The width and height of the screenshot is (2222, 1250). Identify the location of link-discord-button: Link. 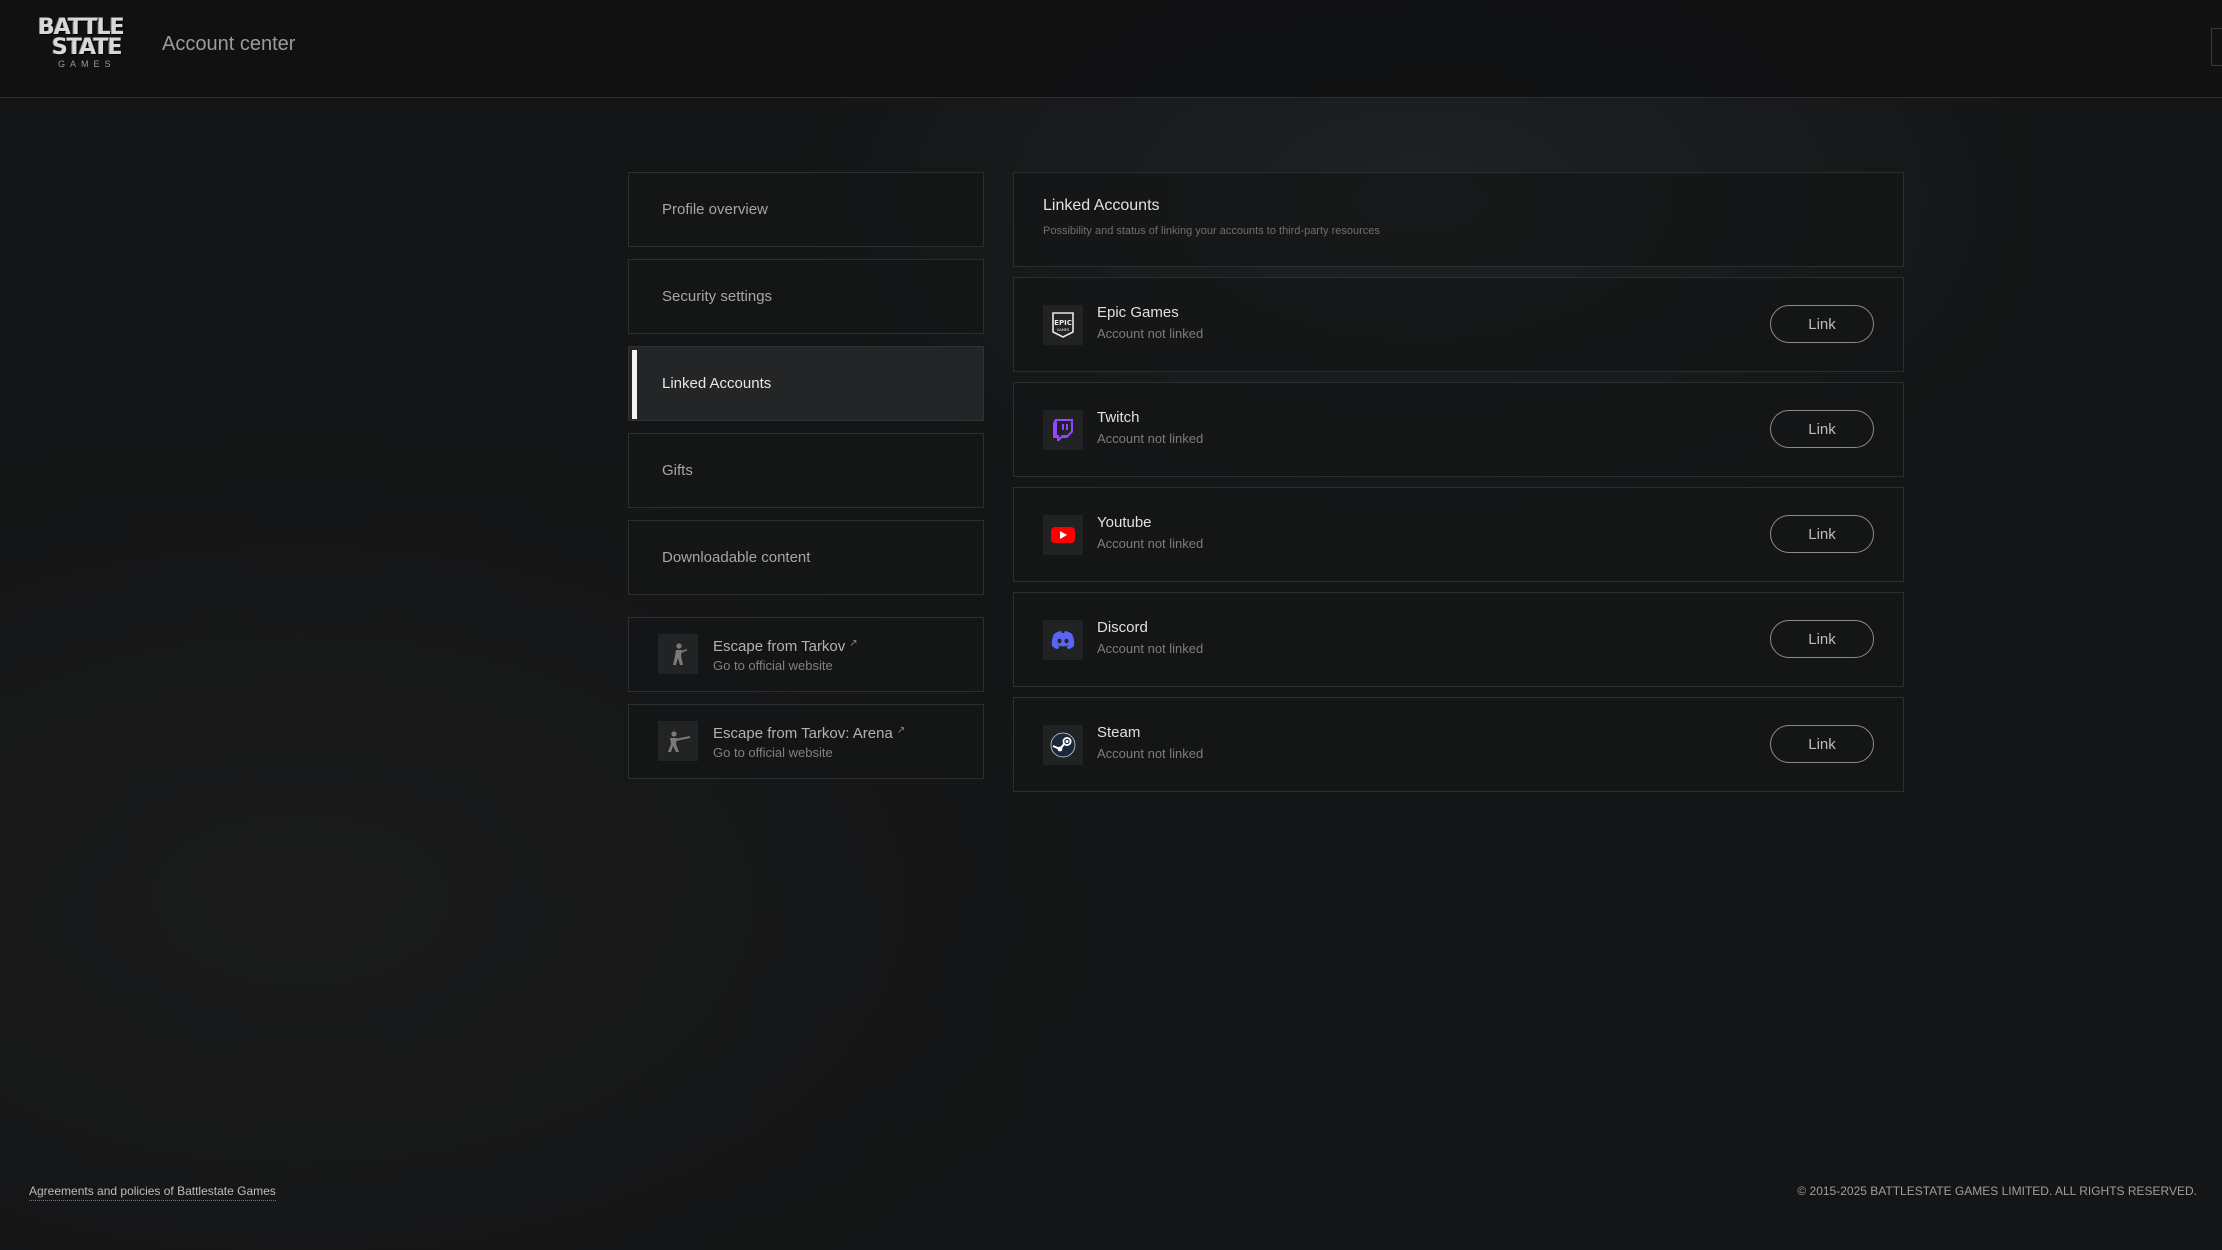
(1822, 639).